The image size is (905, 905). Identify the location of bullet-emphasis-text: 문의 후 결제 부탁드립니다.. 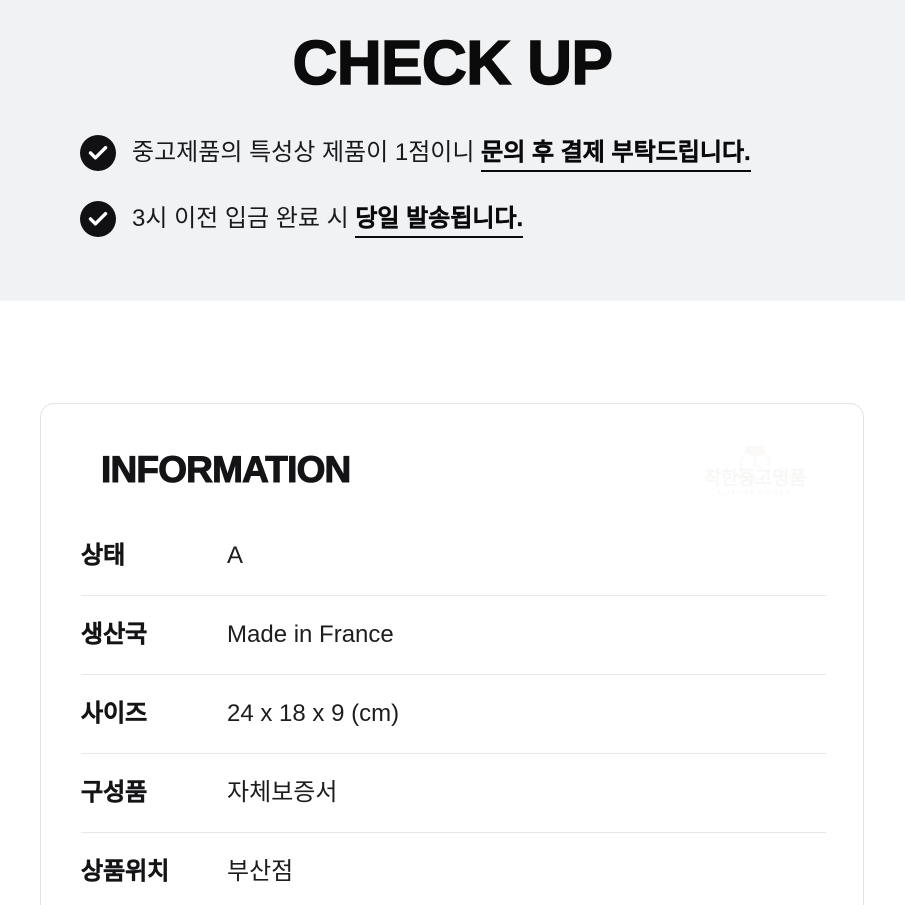
(616, 155).